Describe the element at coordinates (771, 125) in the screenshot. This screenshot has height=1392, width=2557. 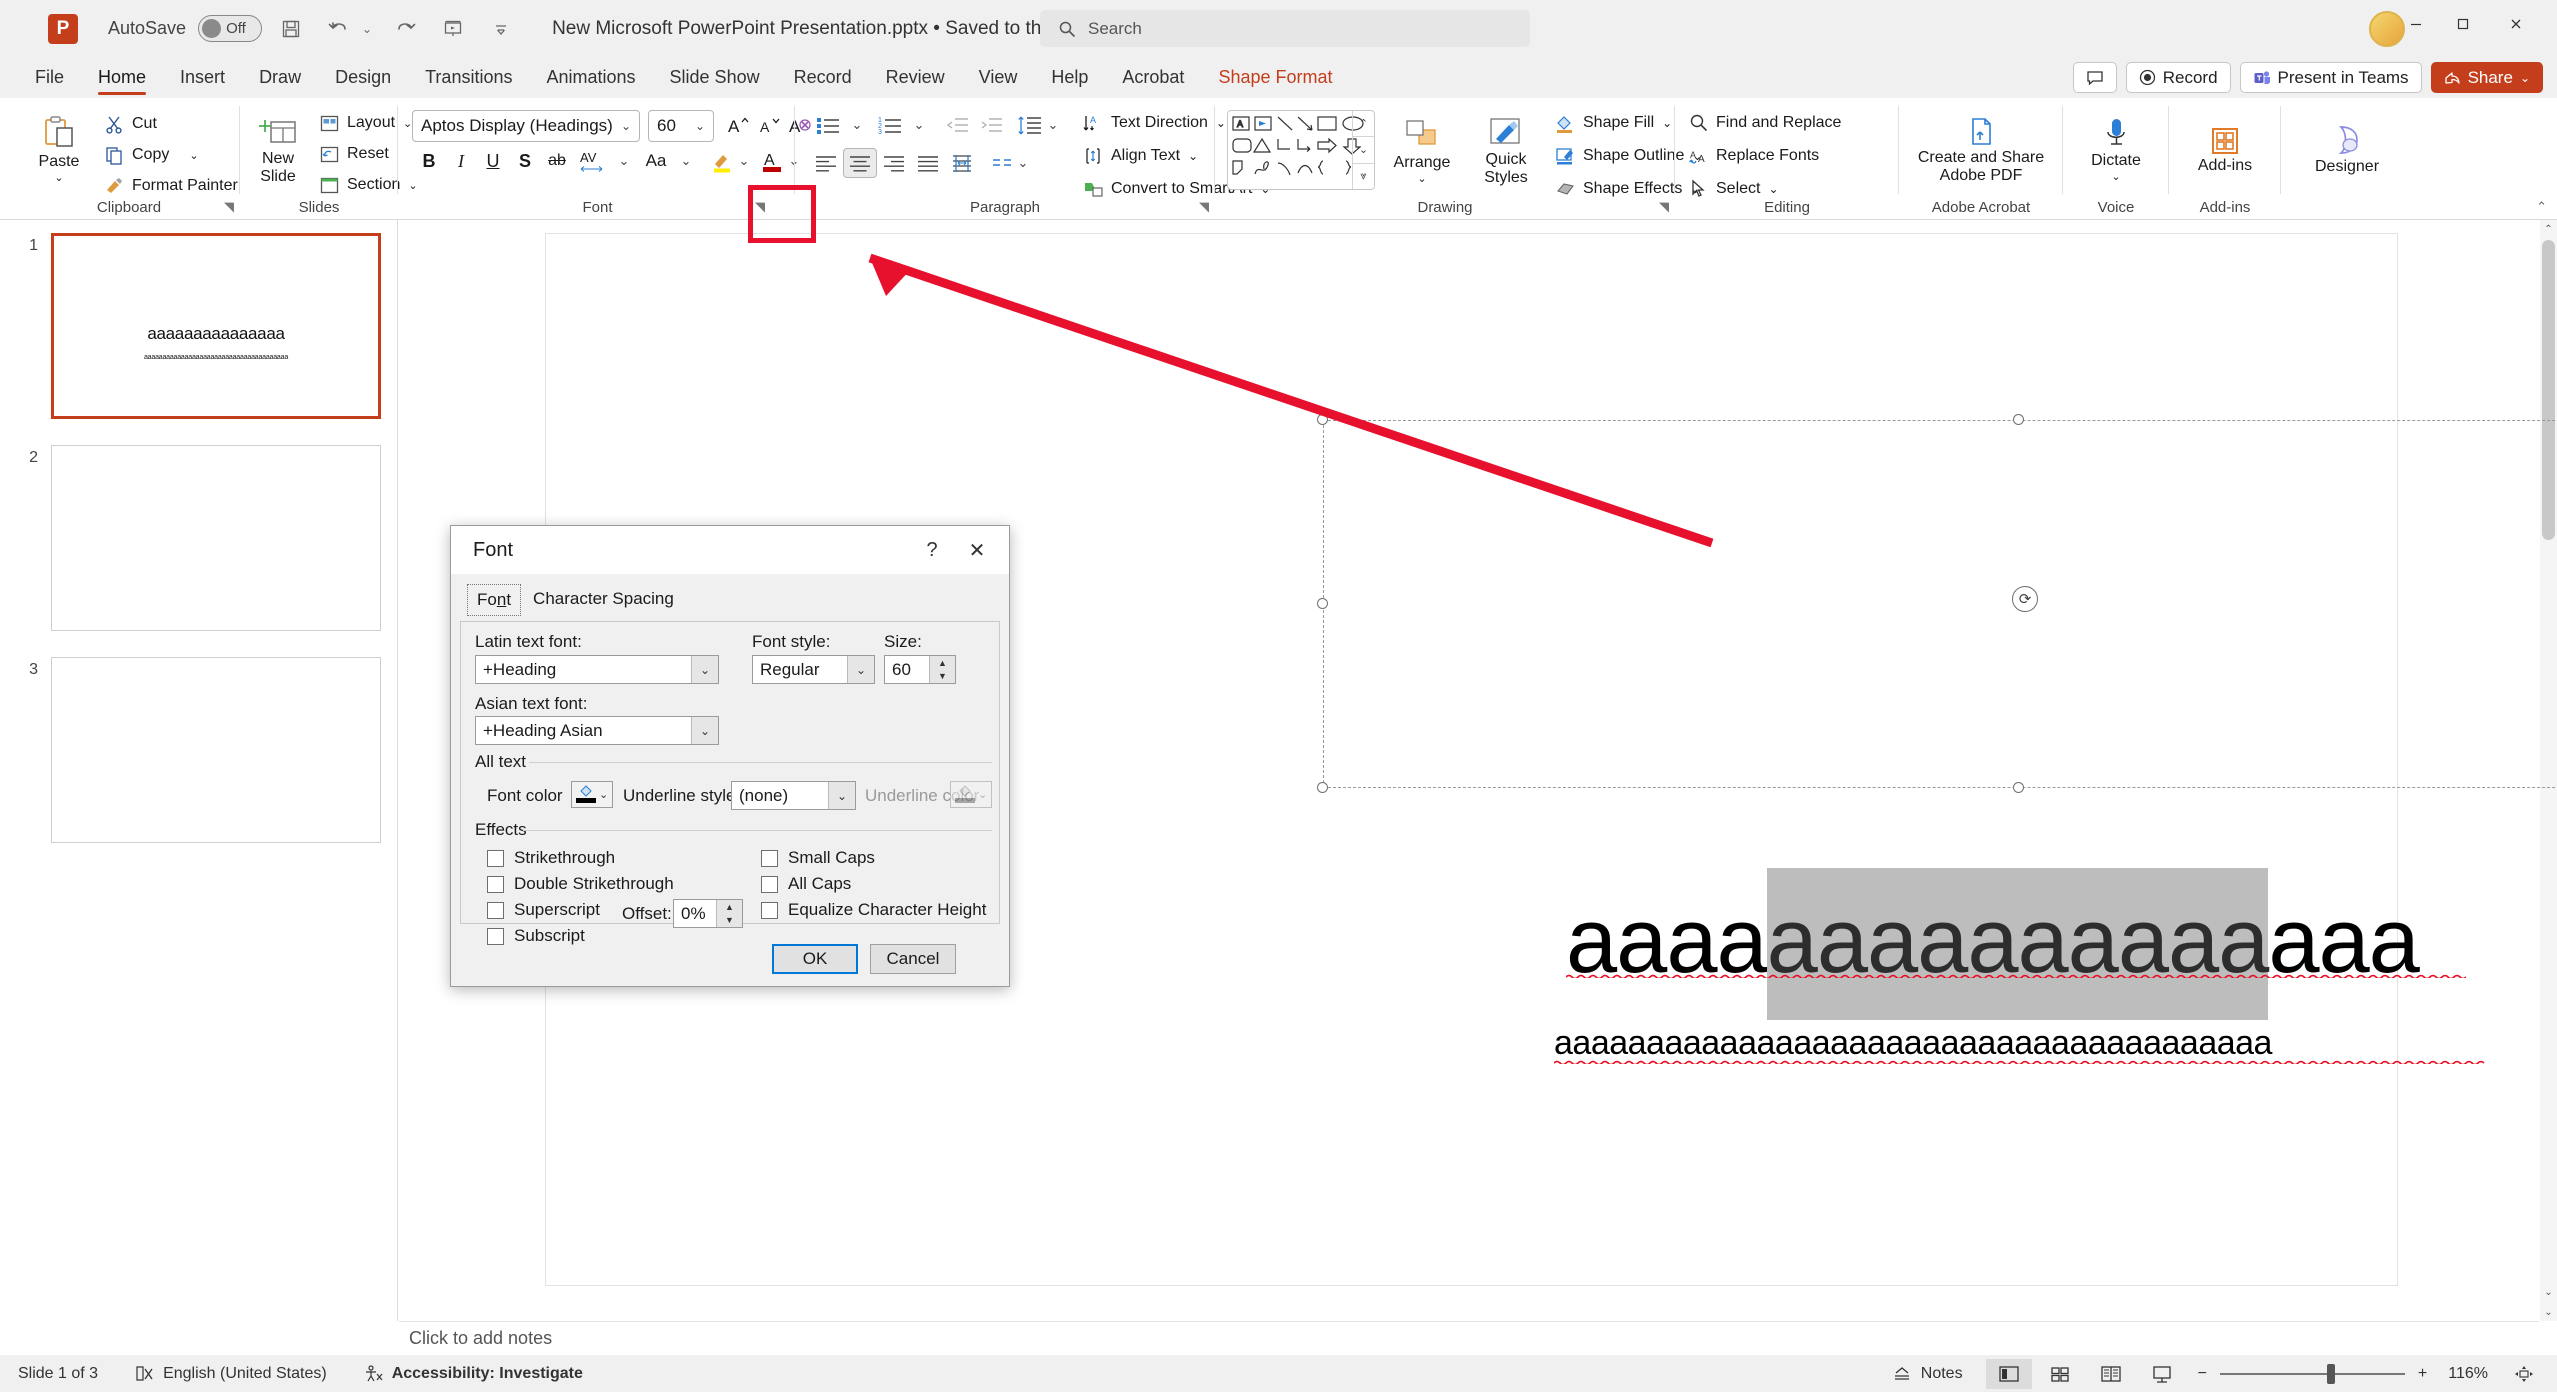
I see `decrease-font-size-button: A` at that location.